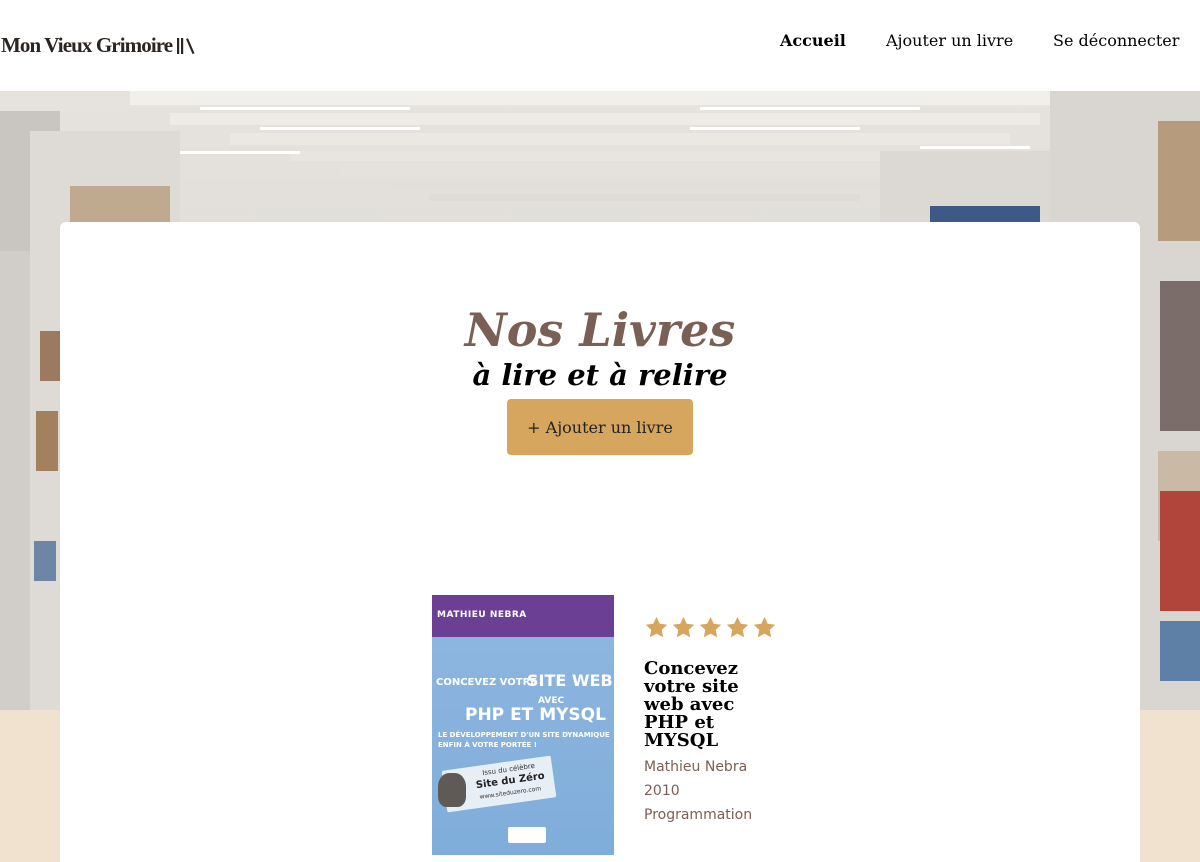  Describe the element at coordinates (535, 715) in the screenshot. I see `cover-php-mysql: PHP ET MYSQL` at that location.